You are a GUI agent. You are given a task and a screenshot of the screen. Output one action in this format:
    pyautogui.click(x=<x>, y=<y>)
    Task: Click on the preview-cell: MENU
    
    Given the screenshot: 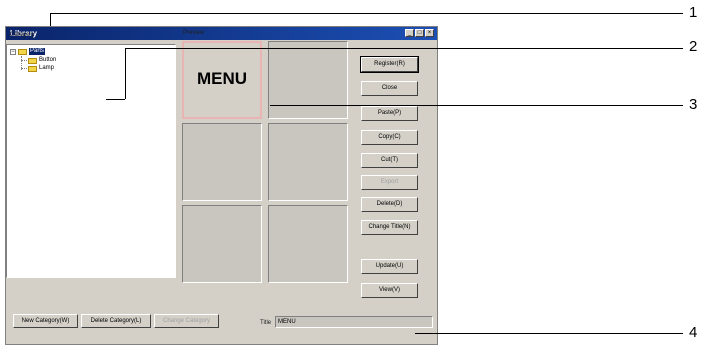 What is the action you would take?
    pyautogui.click(x=222, y=80)
    